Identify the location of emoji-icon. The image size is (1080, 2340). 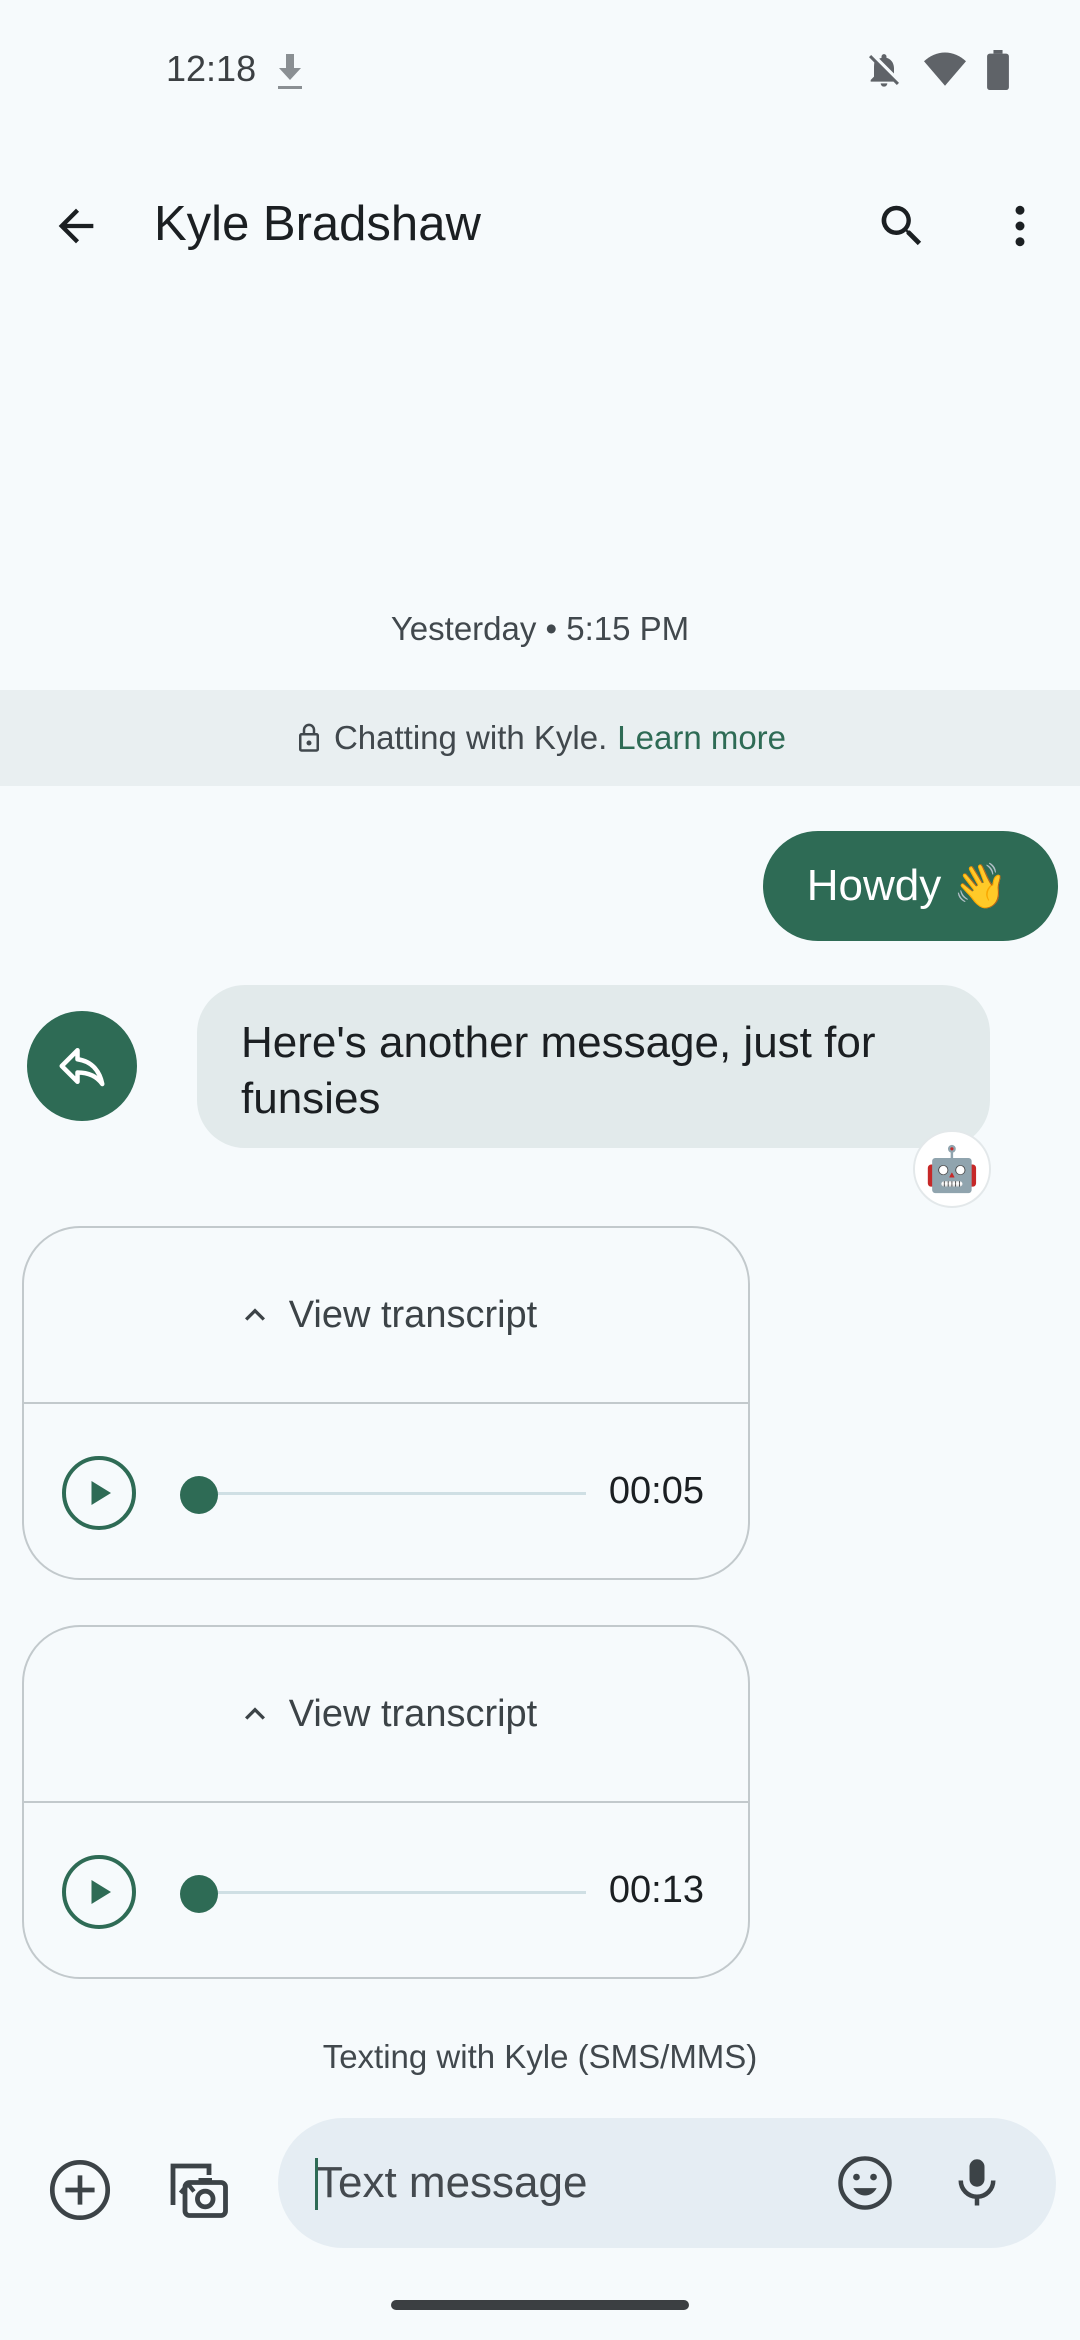
(865, 2183).